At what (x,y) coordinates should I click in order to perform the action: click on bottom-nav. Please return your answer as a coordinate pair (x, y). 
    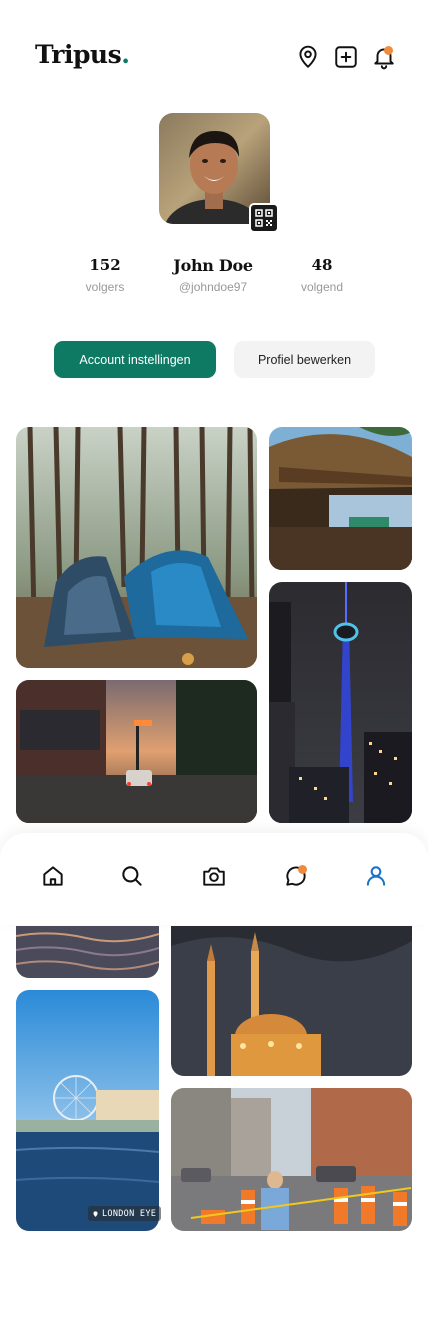
    Looking at the image, I should click on (214, 879).